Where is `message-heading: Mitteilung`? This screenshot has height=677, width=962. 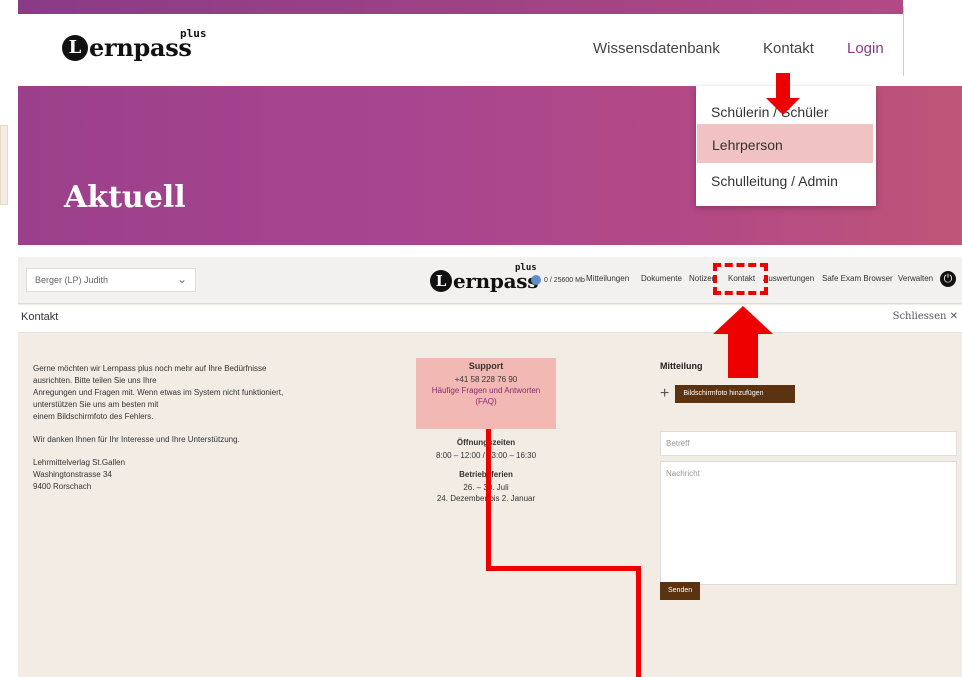 message-heading: Mitteilung is located at coordinates (681, 366).